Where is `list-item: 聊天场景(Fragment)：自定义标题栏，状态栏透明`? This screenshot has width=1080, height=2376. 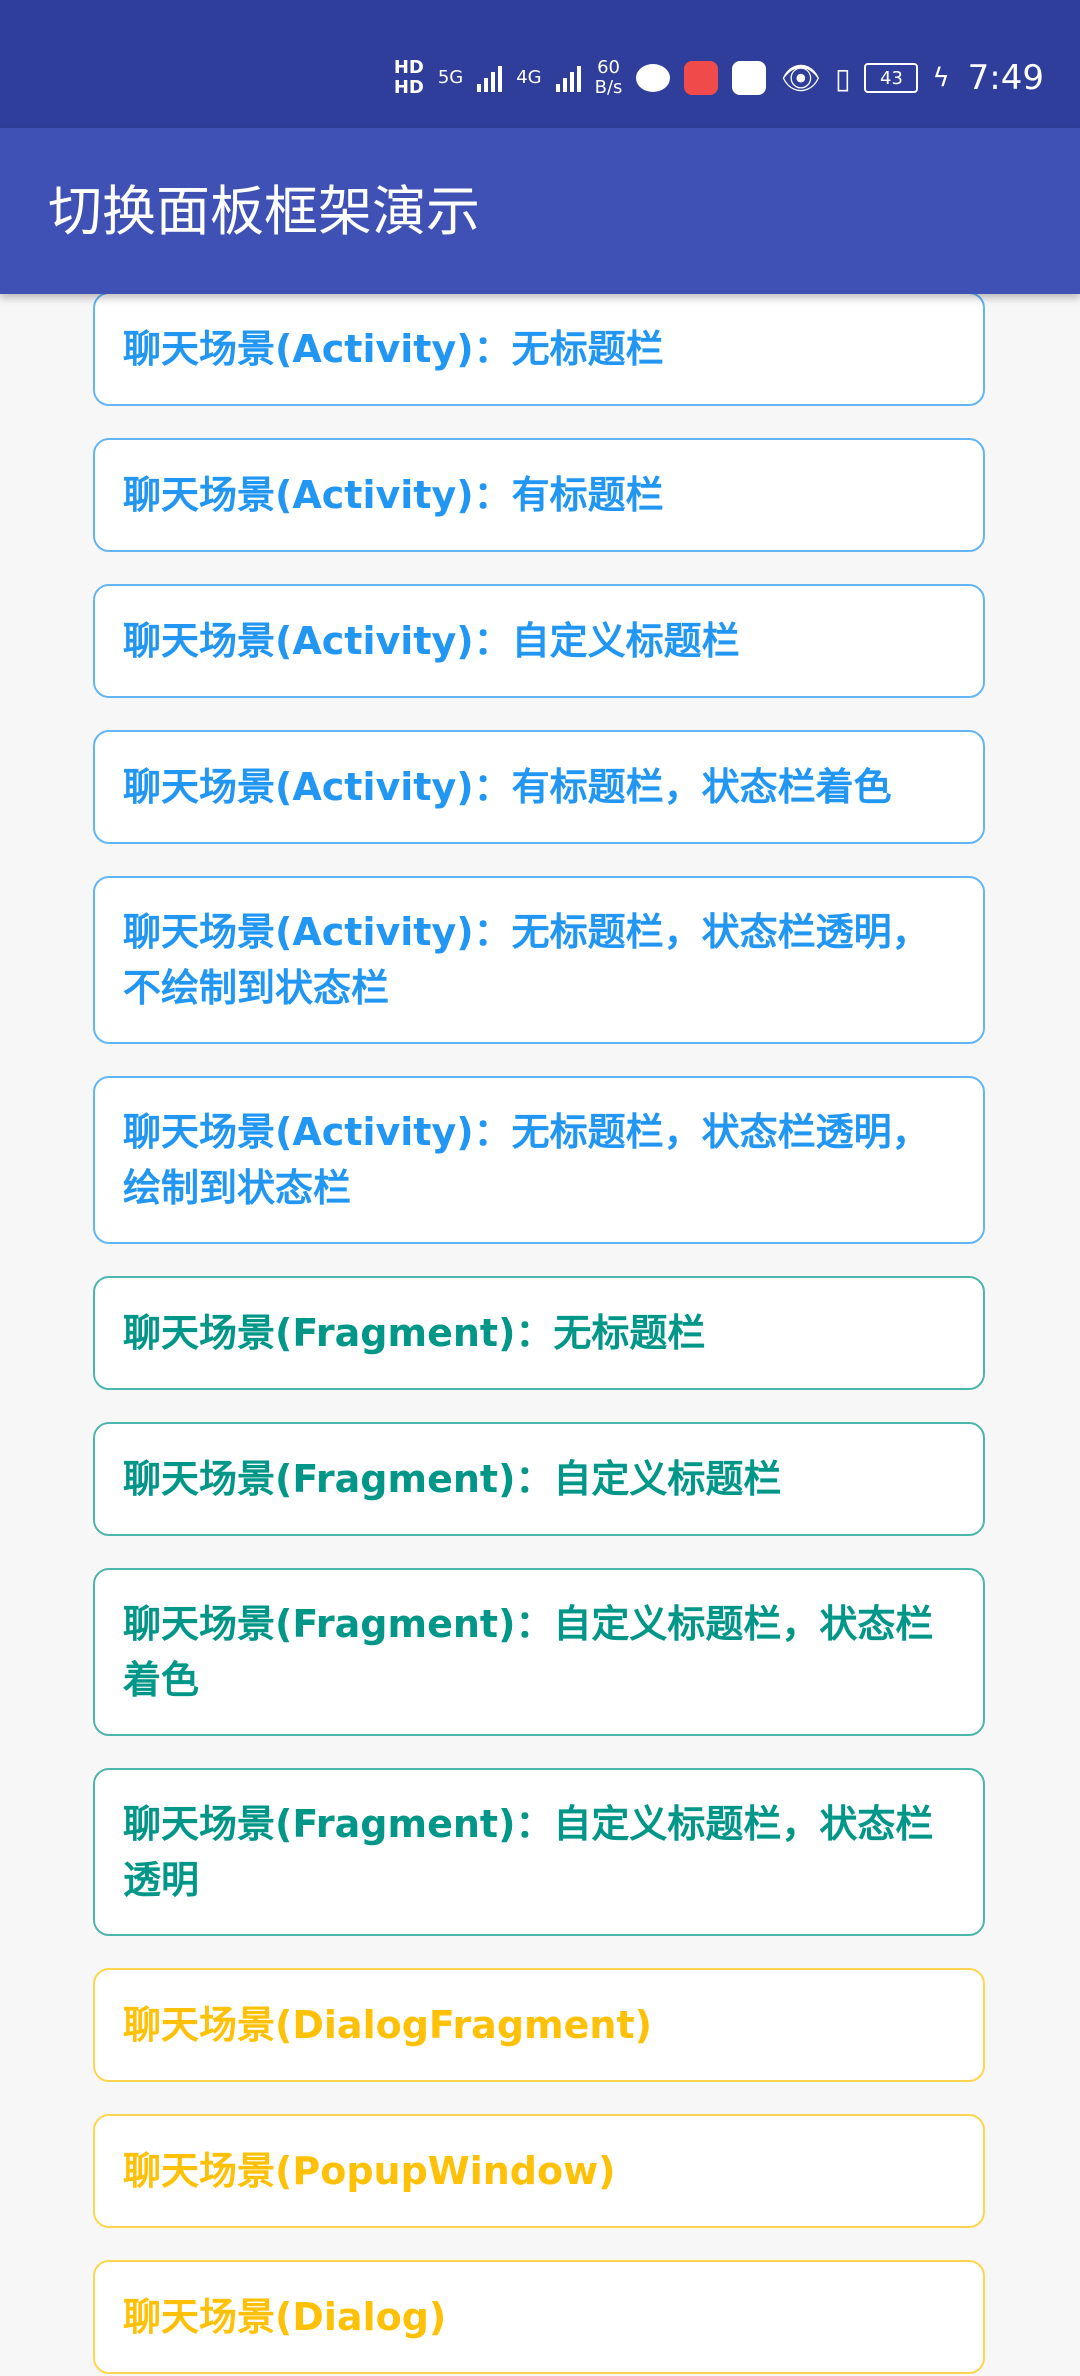
list-item: 聊天场景(Fragment)：自定义标题栏，状态栏透明 is located at coordinates (539, 1852).